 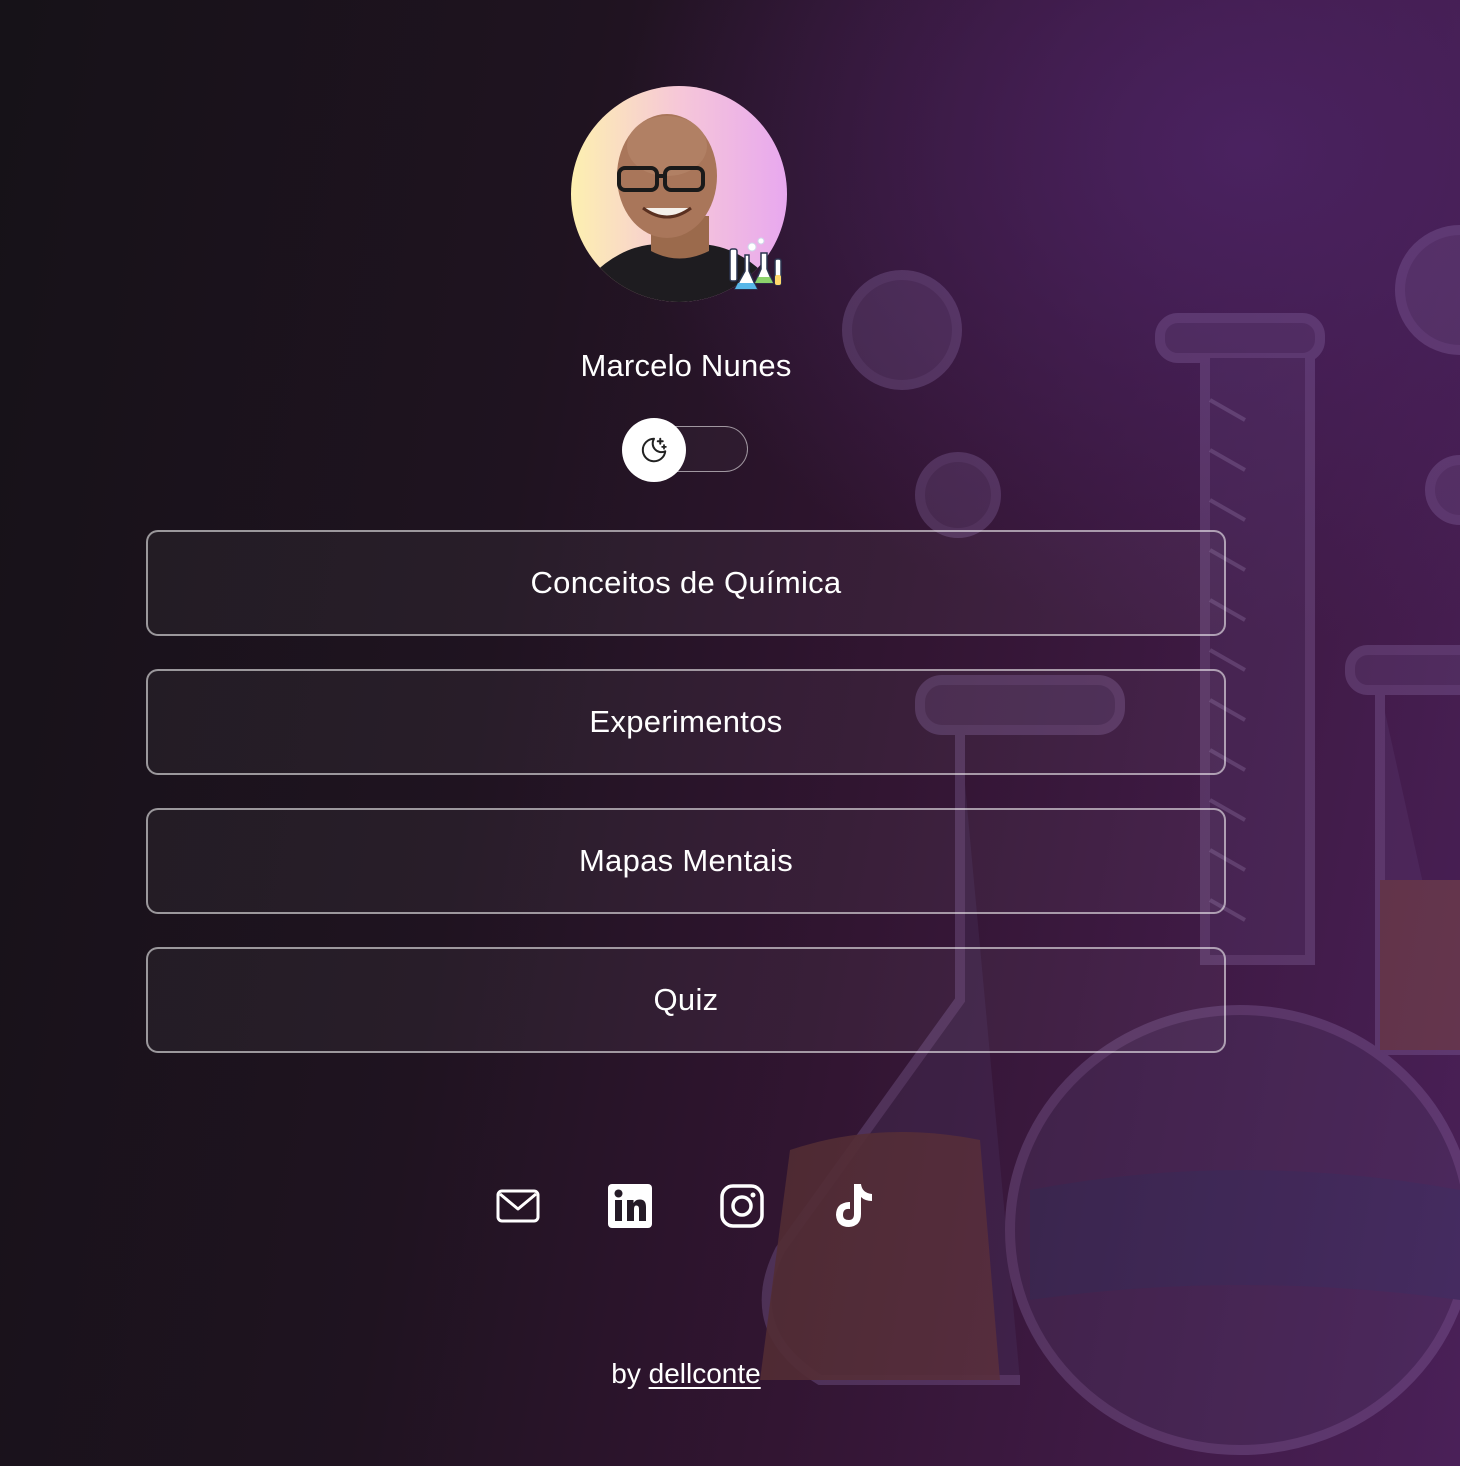 I want to click on link-conceitos-de-quimica: Conceitos de Química, so click(x=686, y=583).